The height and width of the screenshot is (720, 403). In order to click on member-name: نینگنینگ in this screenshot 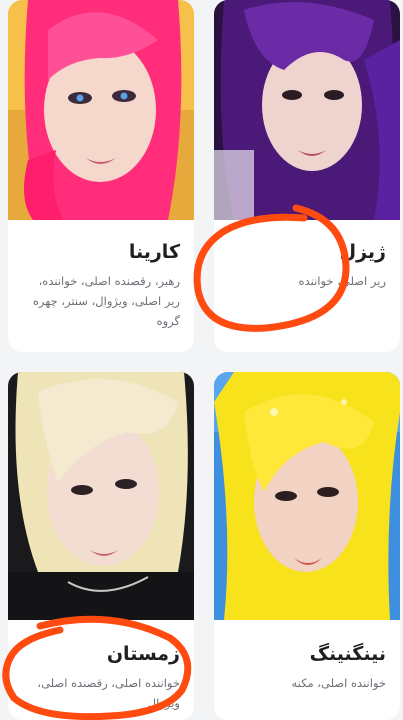, I will do `click(347, 654)`.